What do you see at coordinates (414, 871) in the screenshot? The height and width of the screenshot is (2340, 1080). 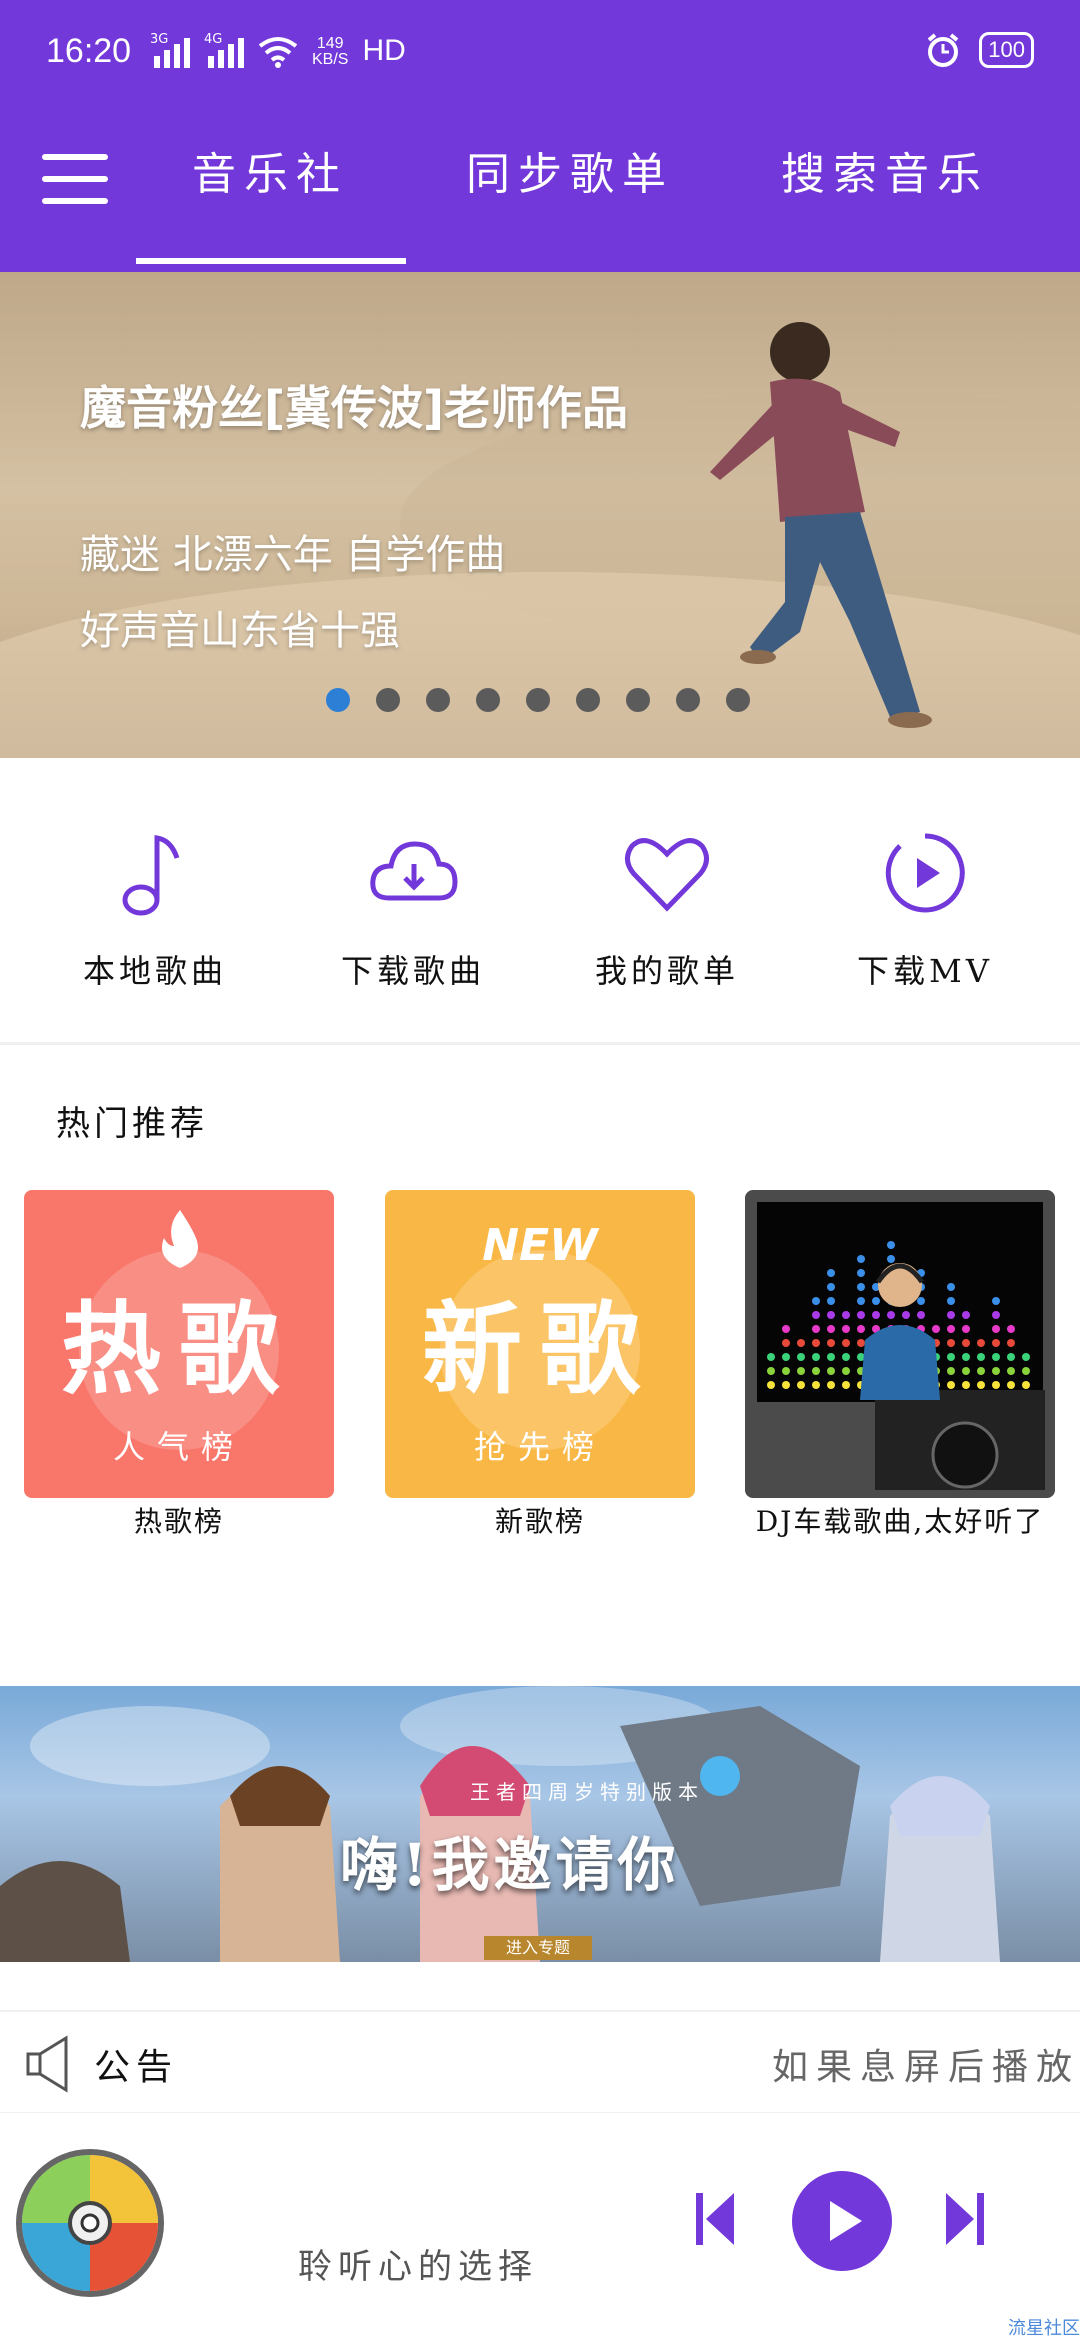 I see `cloud-download-icon` at bounding box center [414, 871].